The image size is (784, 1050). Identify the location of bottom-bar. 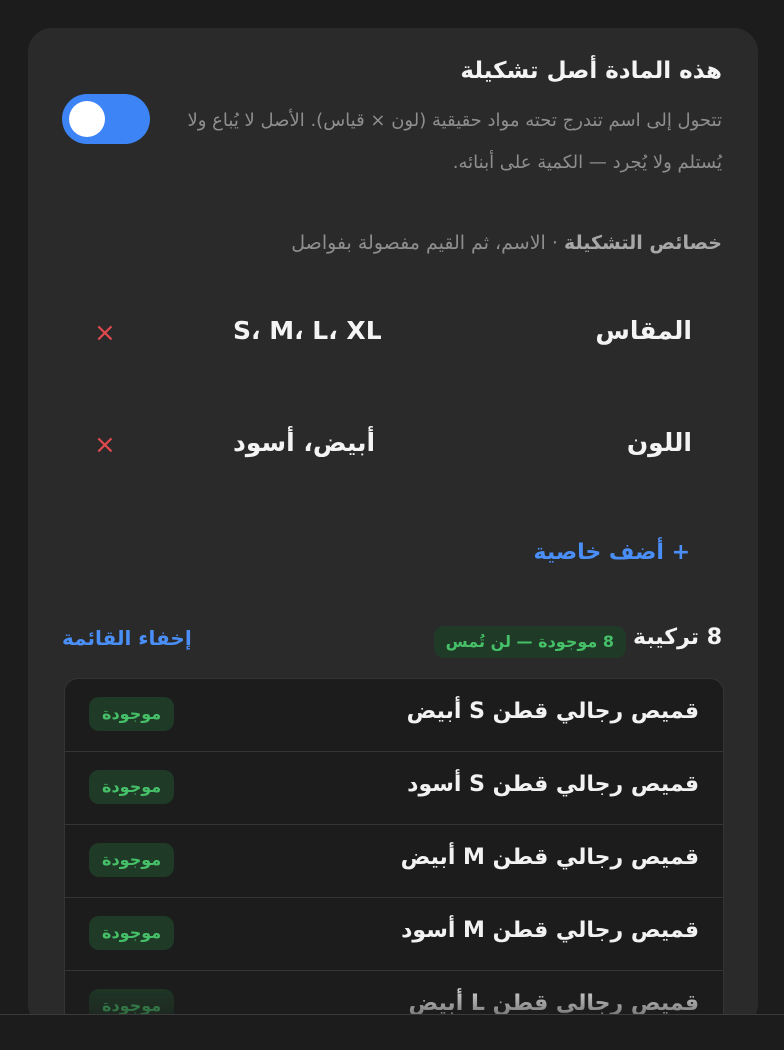
(392, 1032).